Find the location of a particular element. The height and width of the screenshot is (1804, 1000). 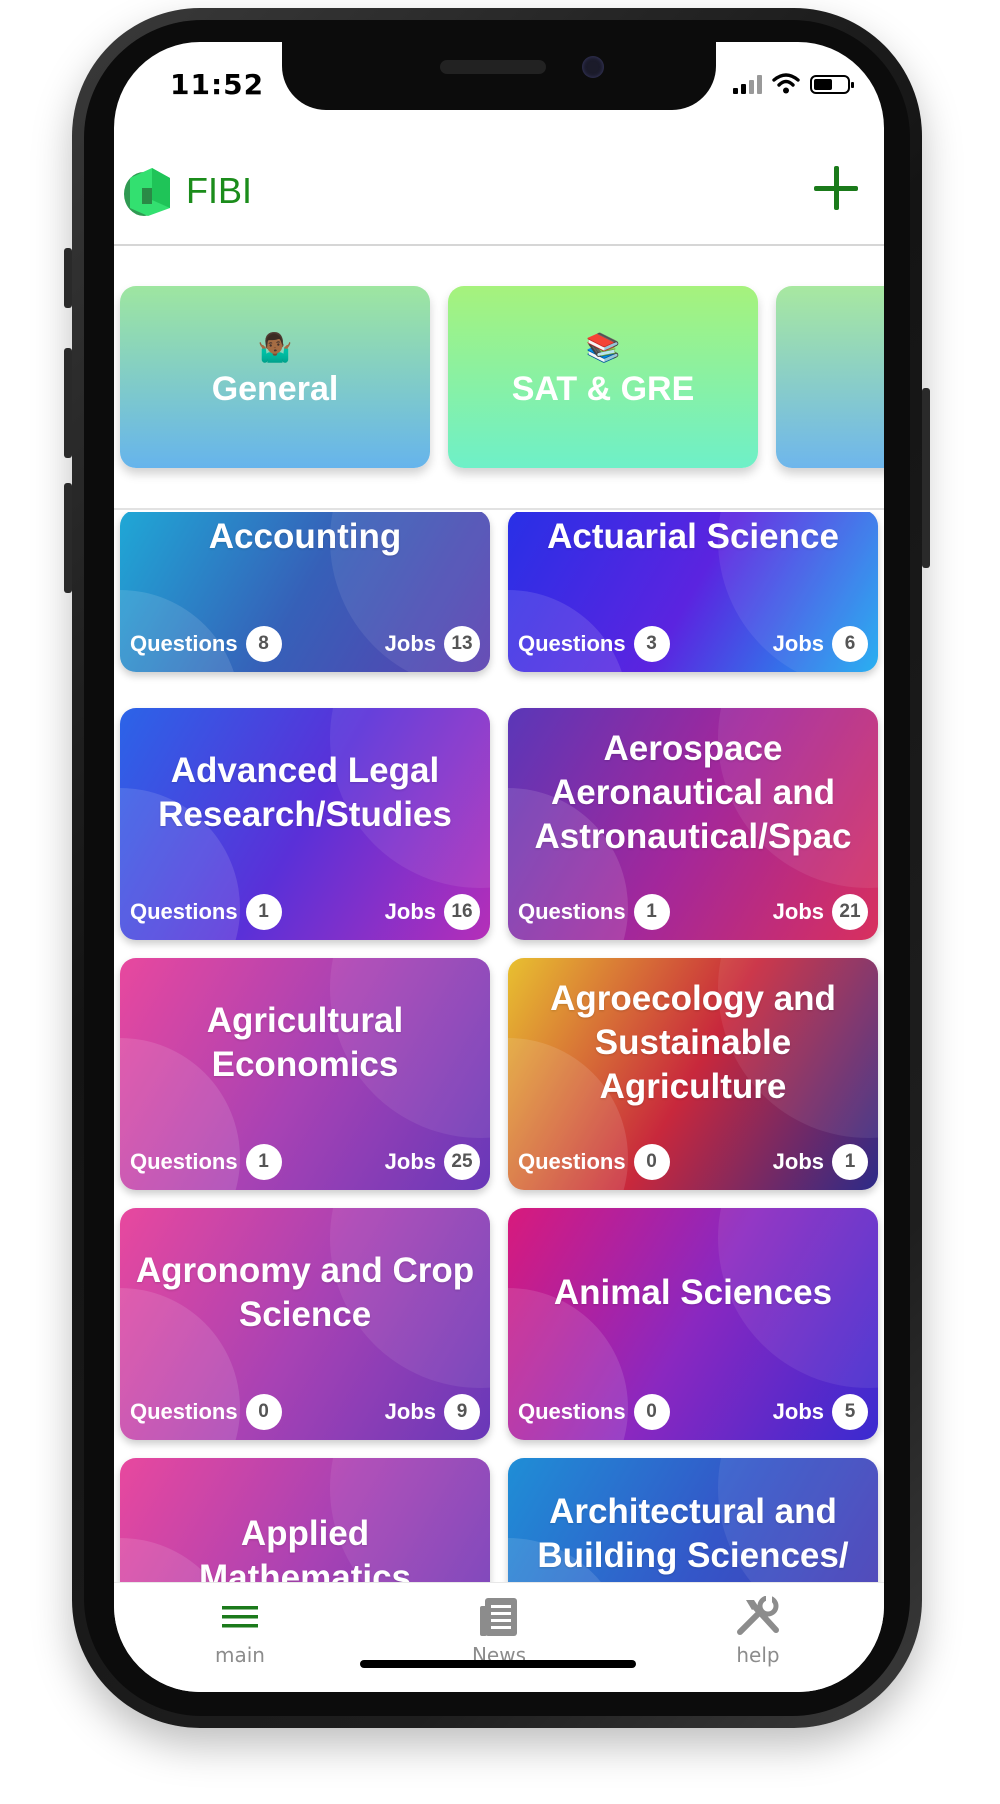

subject-stats: Questions 0 Jobs 1 is located at coordinates (693, 1162).